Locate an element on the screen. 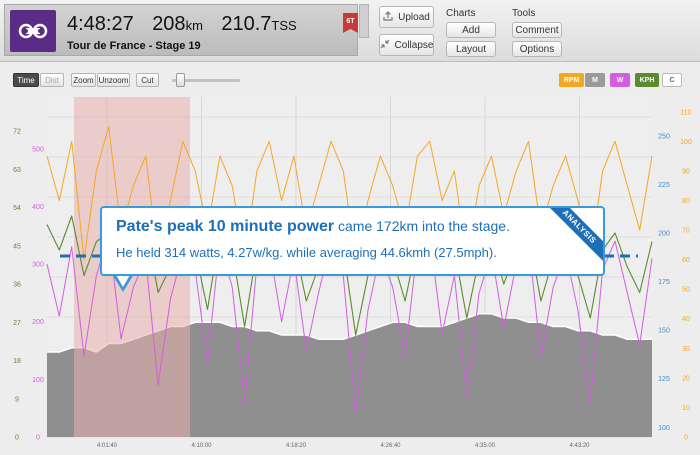 The height and width of the screenshot is (455, 700). add-chart-button: Add is located at coordinates (471, 30).